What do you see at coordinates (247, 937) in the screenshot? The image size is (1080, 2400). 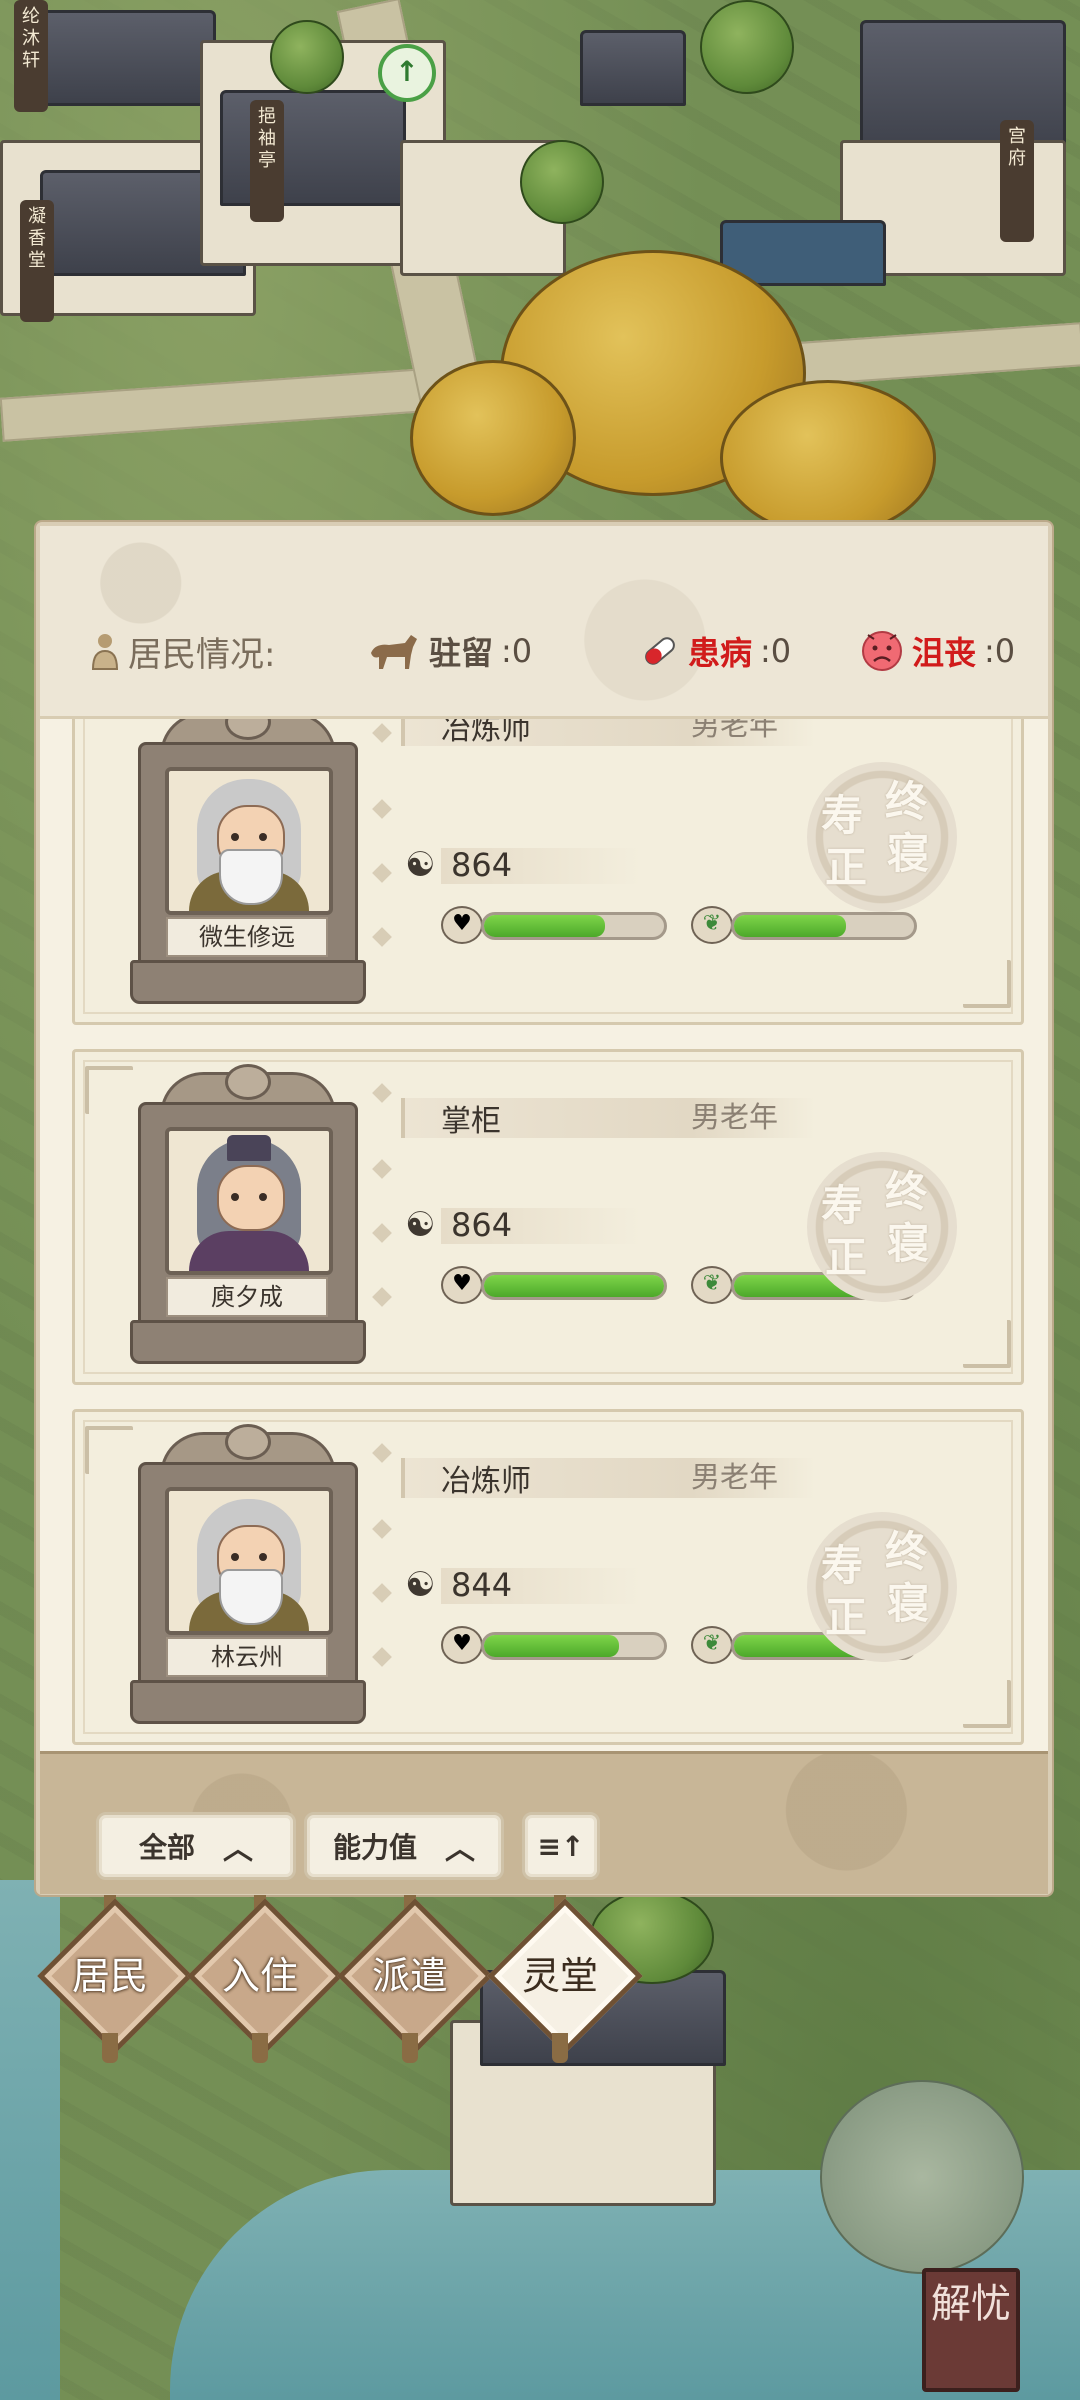 I see `resident-name: 微生修远` at bounding box center [247, 937].